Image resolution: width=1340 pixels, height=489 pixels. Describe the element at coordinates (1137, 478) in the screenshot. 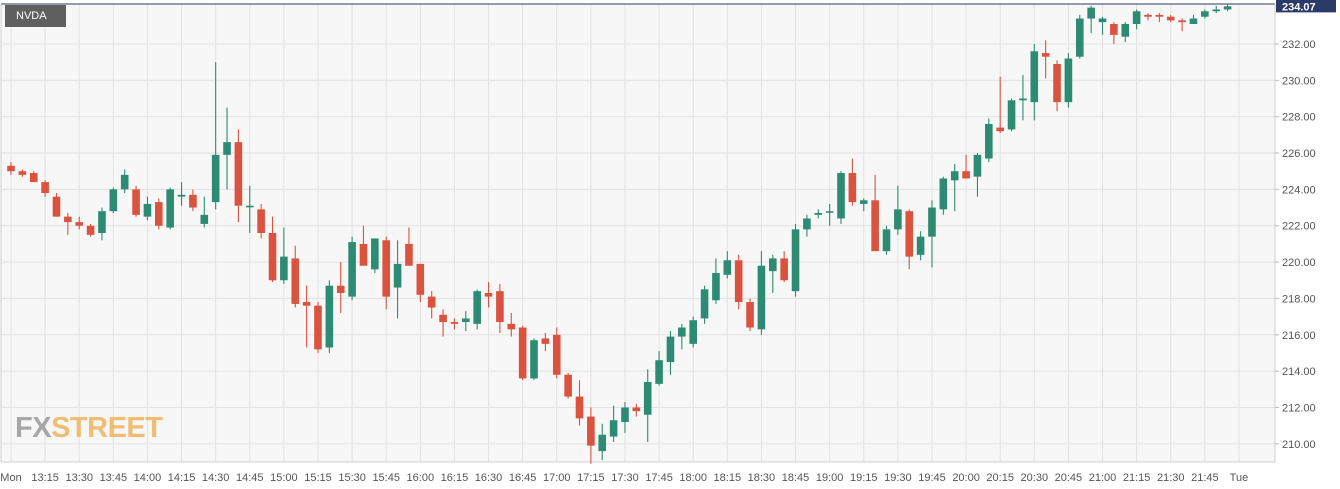

I see `x-tick-label: 21:15` at that location.